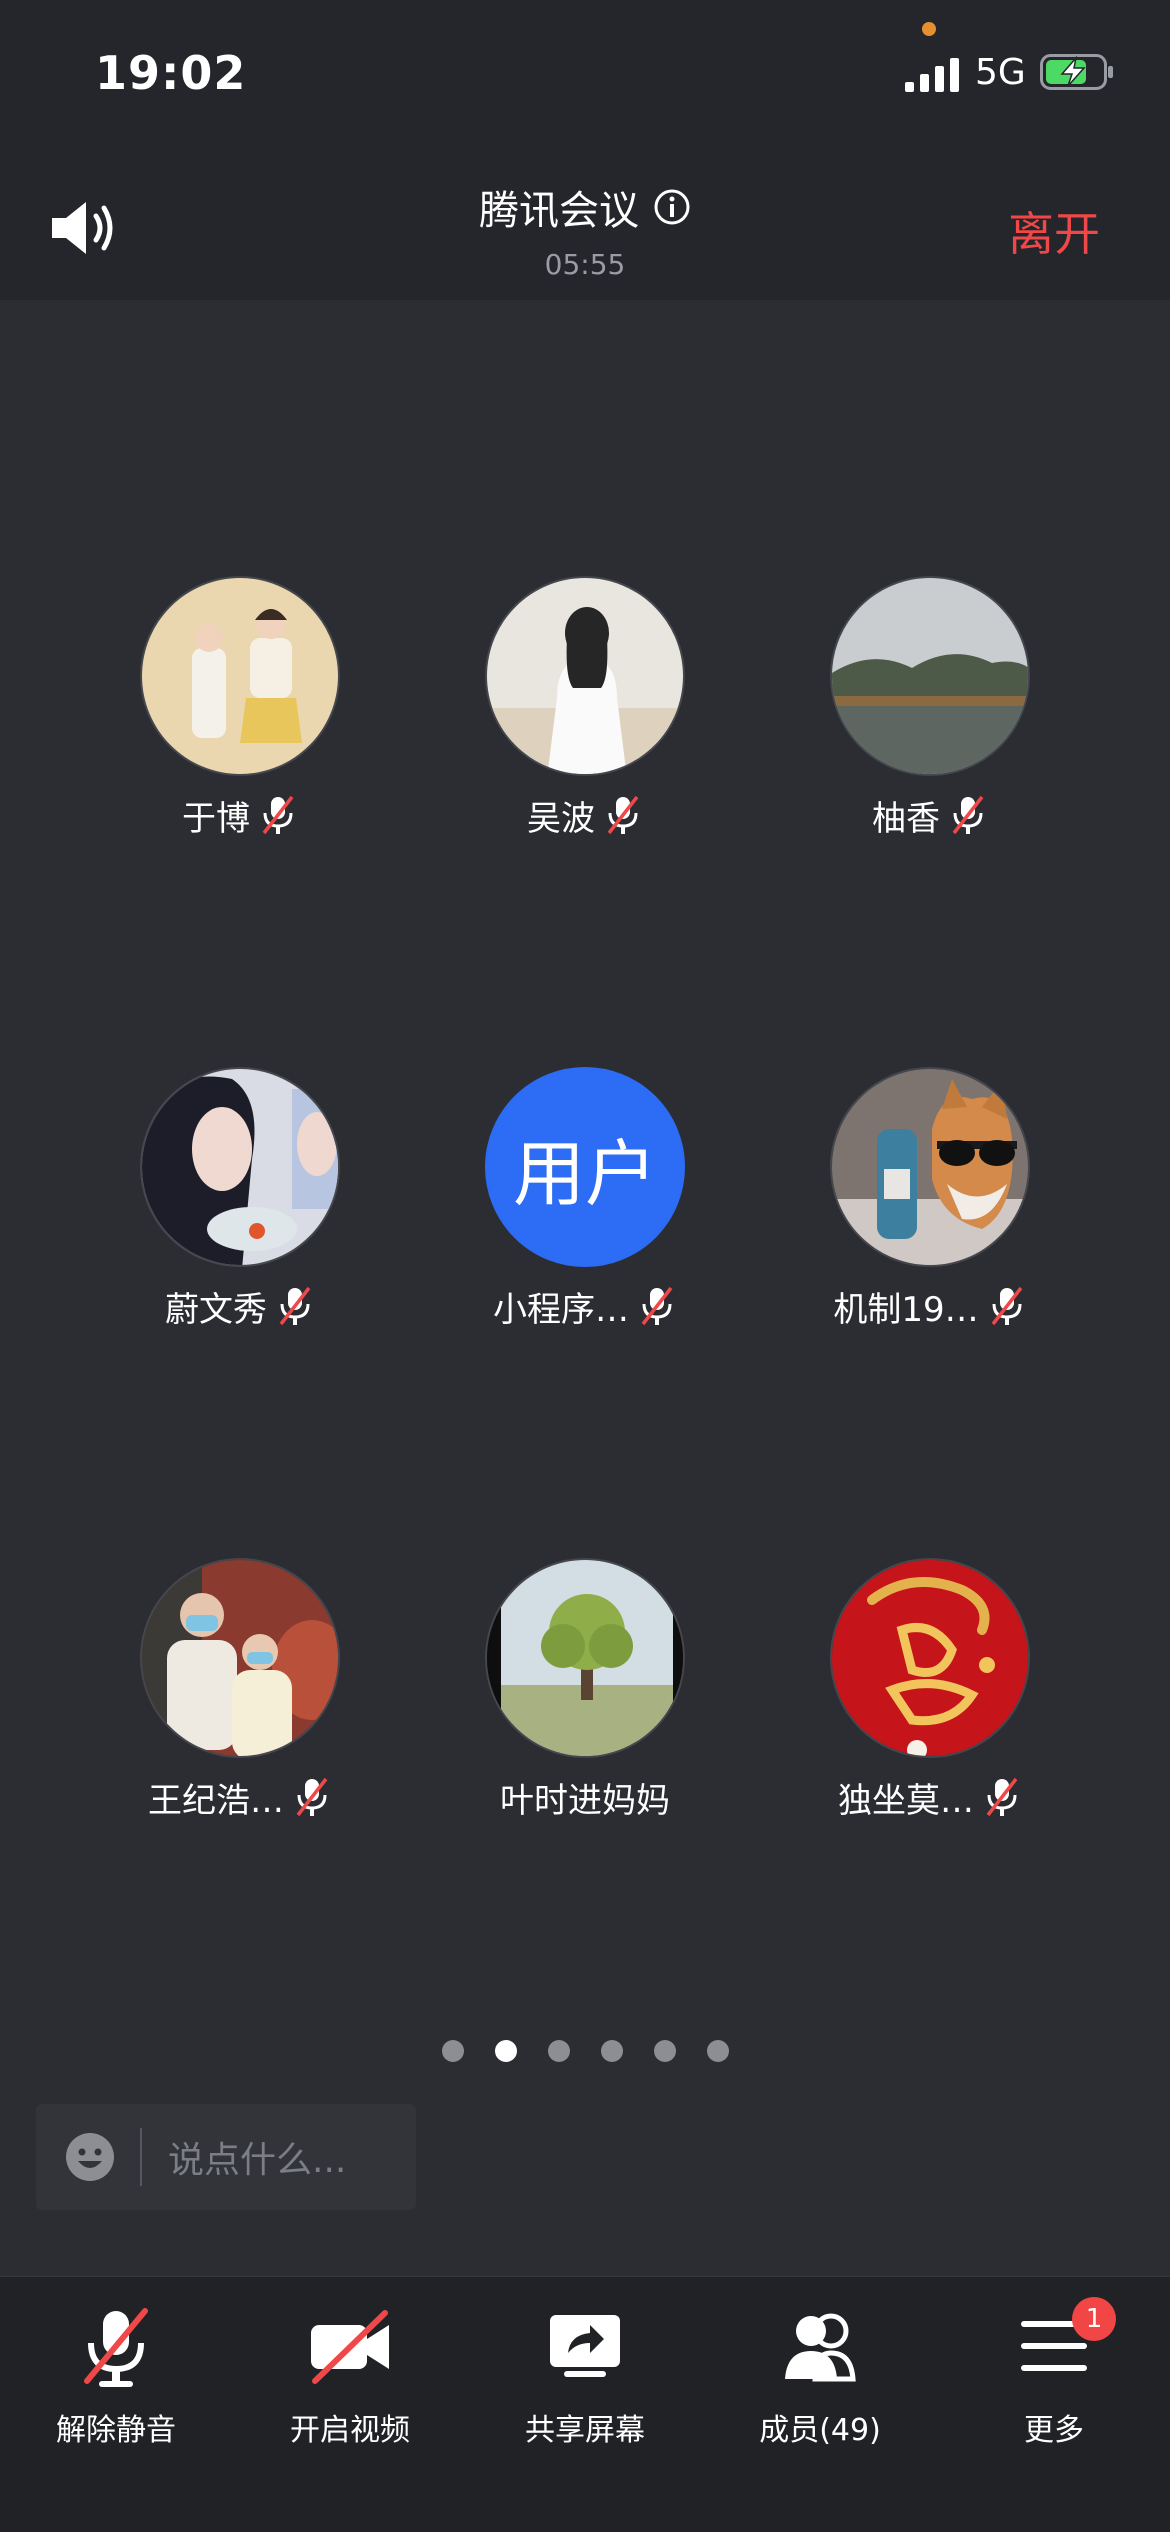  Describe the element at coordinates (216, 1309) in the screenshot. I see `participant-name: 蔚文秀` at that location.